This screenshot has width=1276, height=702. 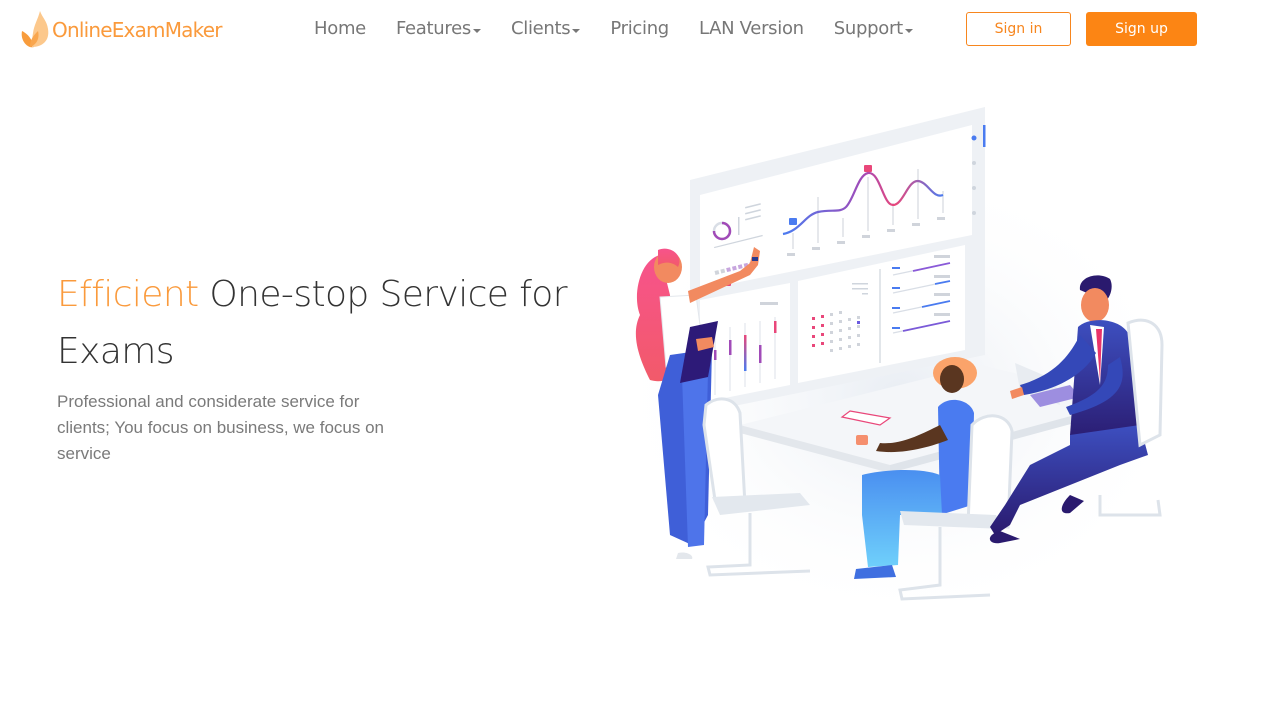 I want to click on nav-pricing-label: Pricing, so click(x=639, y=28).